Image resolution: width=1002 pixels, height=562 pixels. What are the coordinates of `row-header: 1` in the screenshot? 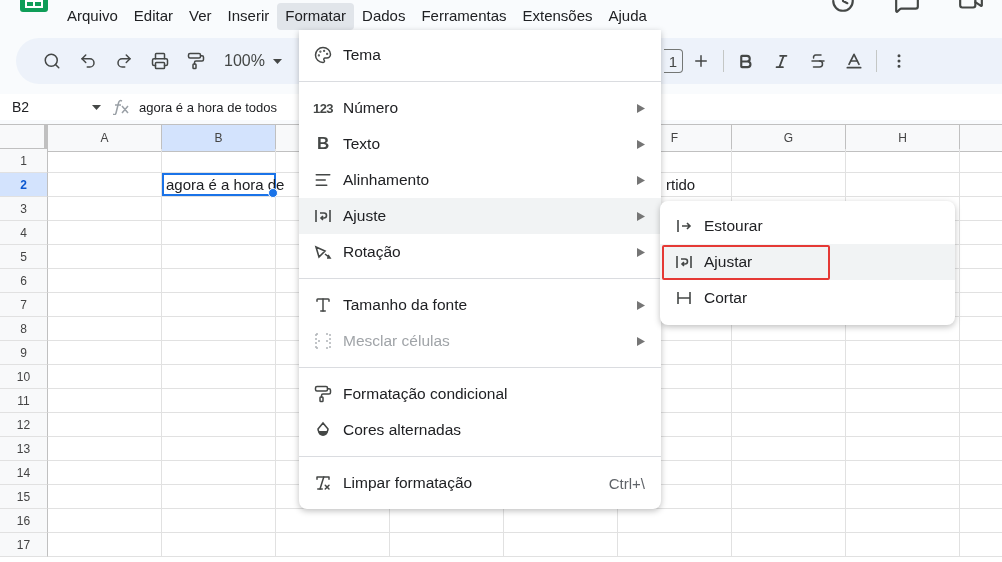 It's located at (24, 161).